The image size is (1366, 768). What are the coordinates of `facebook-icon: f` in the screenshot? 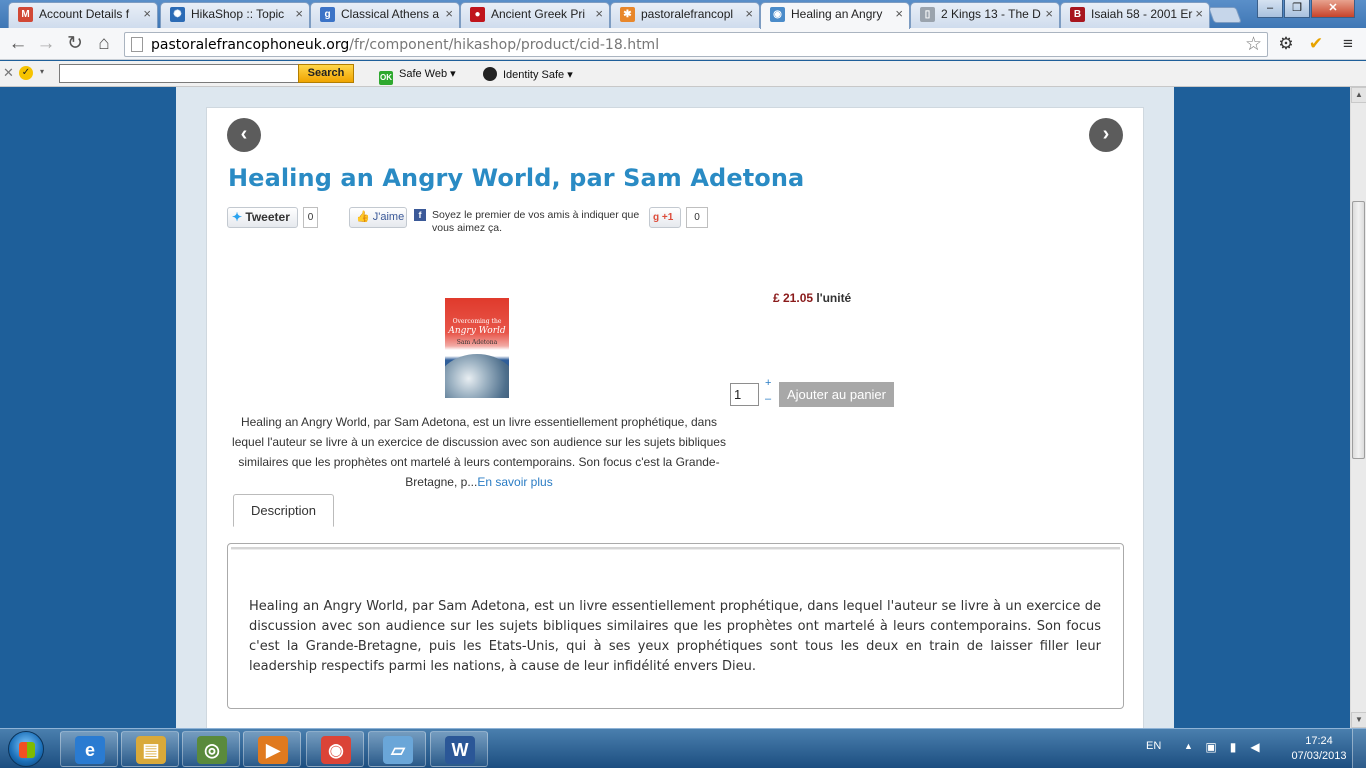 It's located at (420, 215).